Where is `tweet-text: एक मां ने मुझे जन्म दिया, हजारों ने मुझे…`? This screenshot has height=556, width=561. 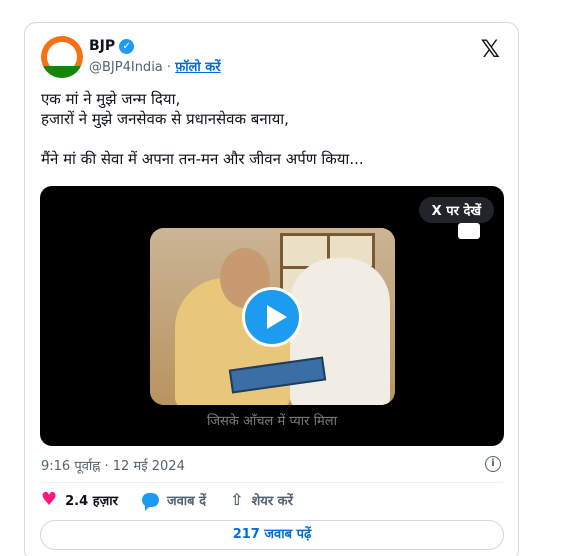 tweet-text: एक मां ने मुझे जन्म दिया, हजारों ने मुझे… is located at coordinates (271, 129).